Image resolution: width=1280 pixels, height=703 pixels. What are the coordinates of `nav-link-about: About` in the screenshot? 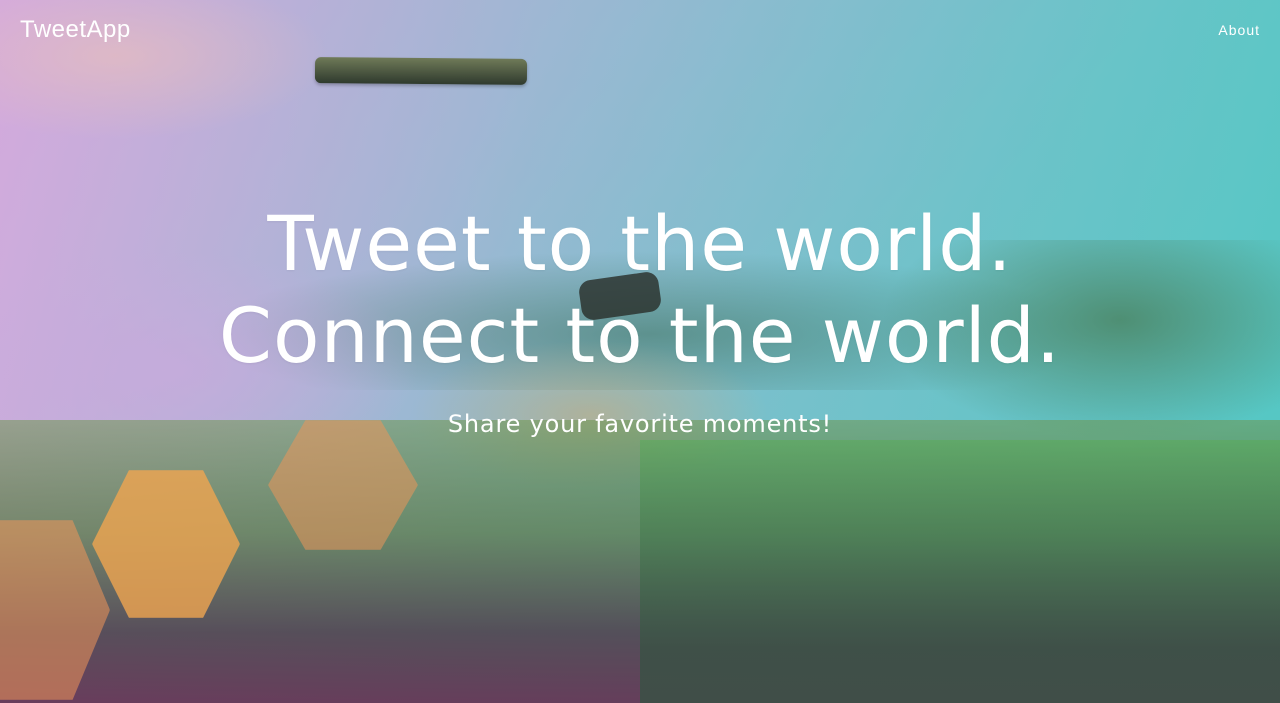 It's located at (1239, 30).